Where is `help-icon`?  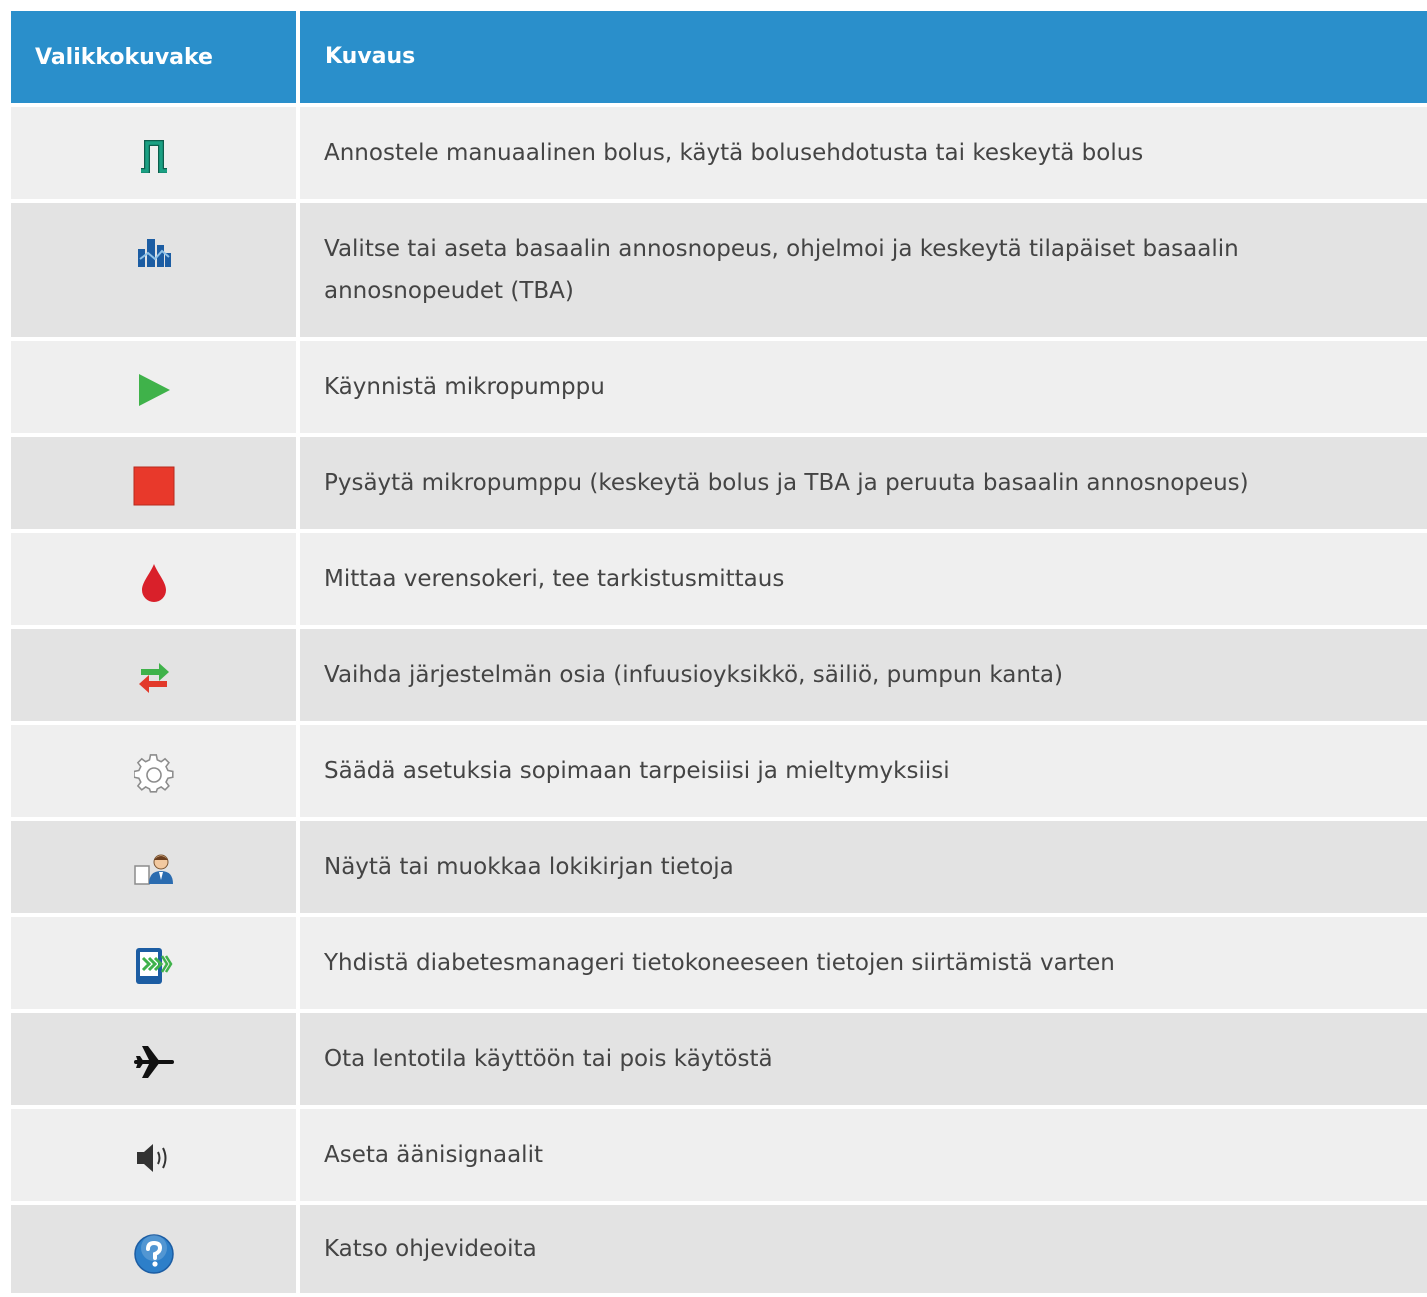
help-icon is located at coordinates (154, 1254).